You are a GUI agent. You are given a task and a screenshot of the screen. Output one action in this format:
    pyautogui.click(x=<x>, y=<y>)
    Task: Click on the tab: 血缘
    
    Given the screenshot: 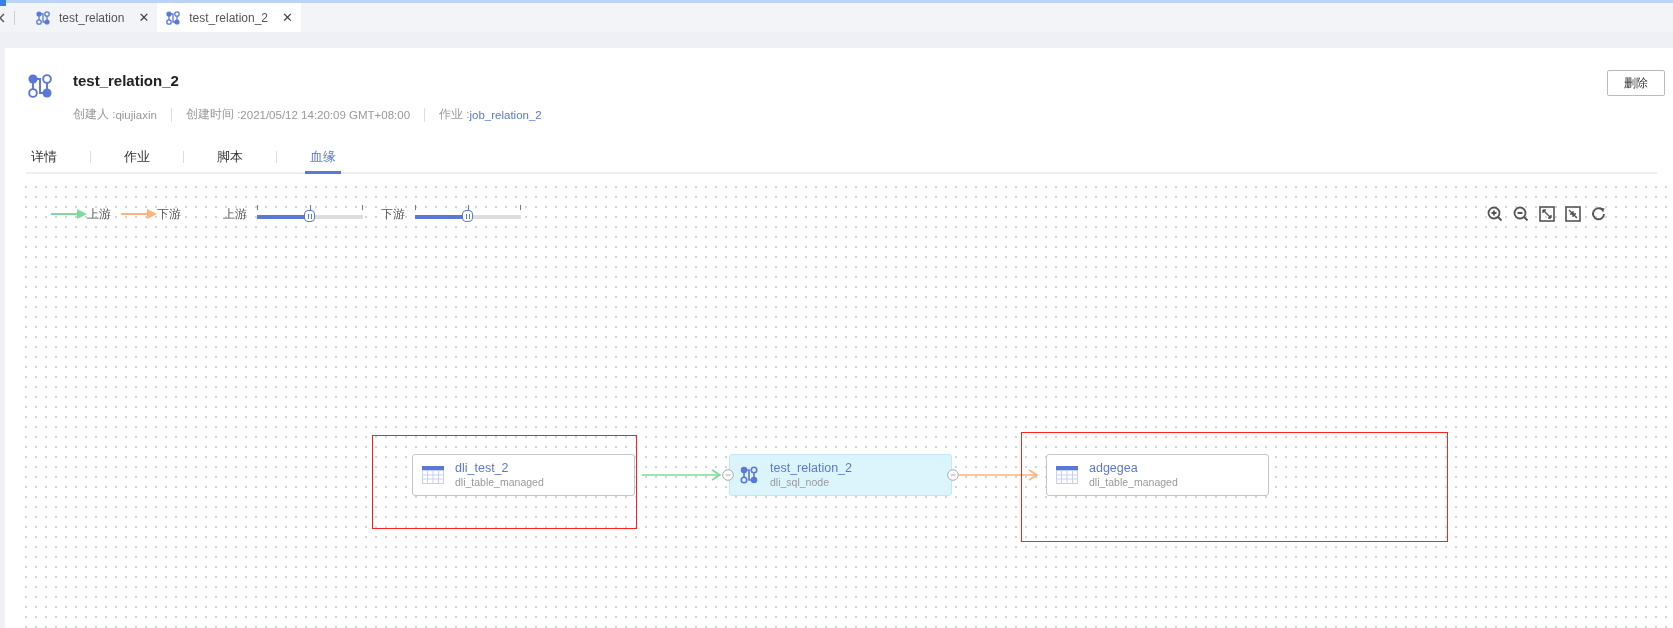 What is the action you would take?
    pyautogui.click(x=323, y=160)
    